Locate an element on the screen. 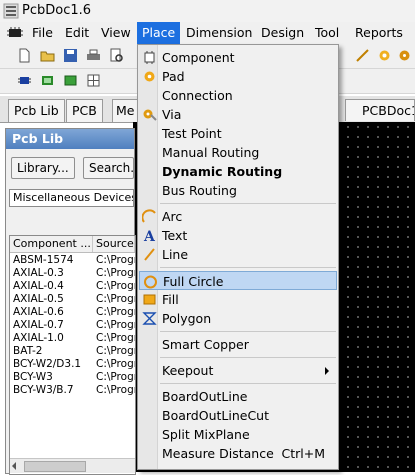  print-icon is located at coordinates (93, 55).